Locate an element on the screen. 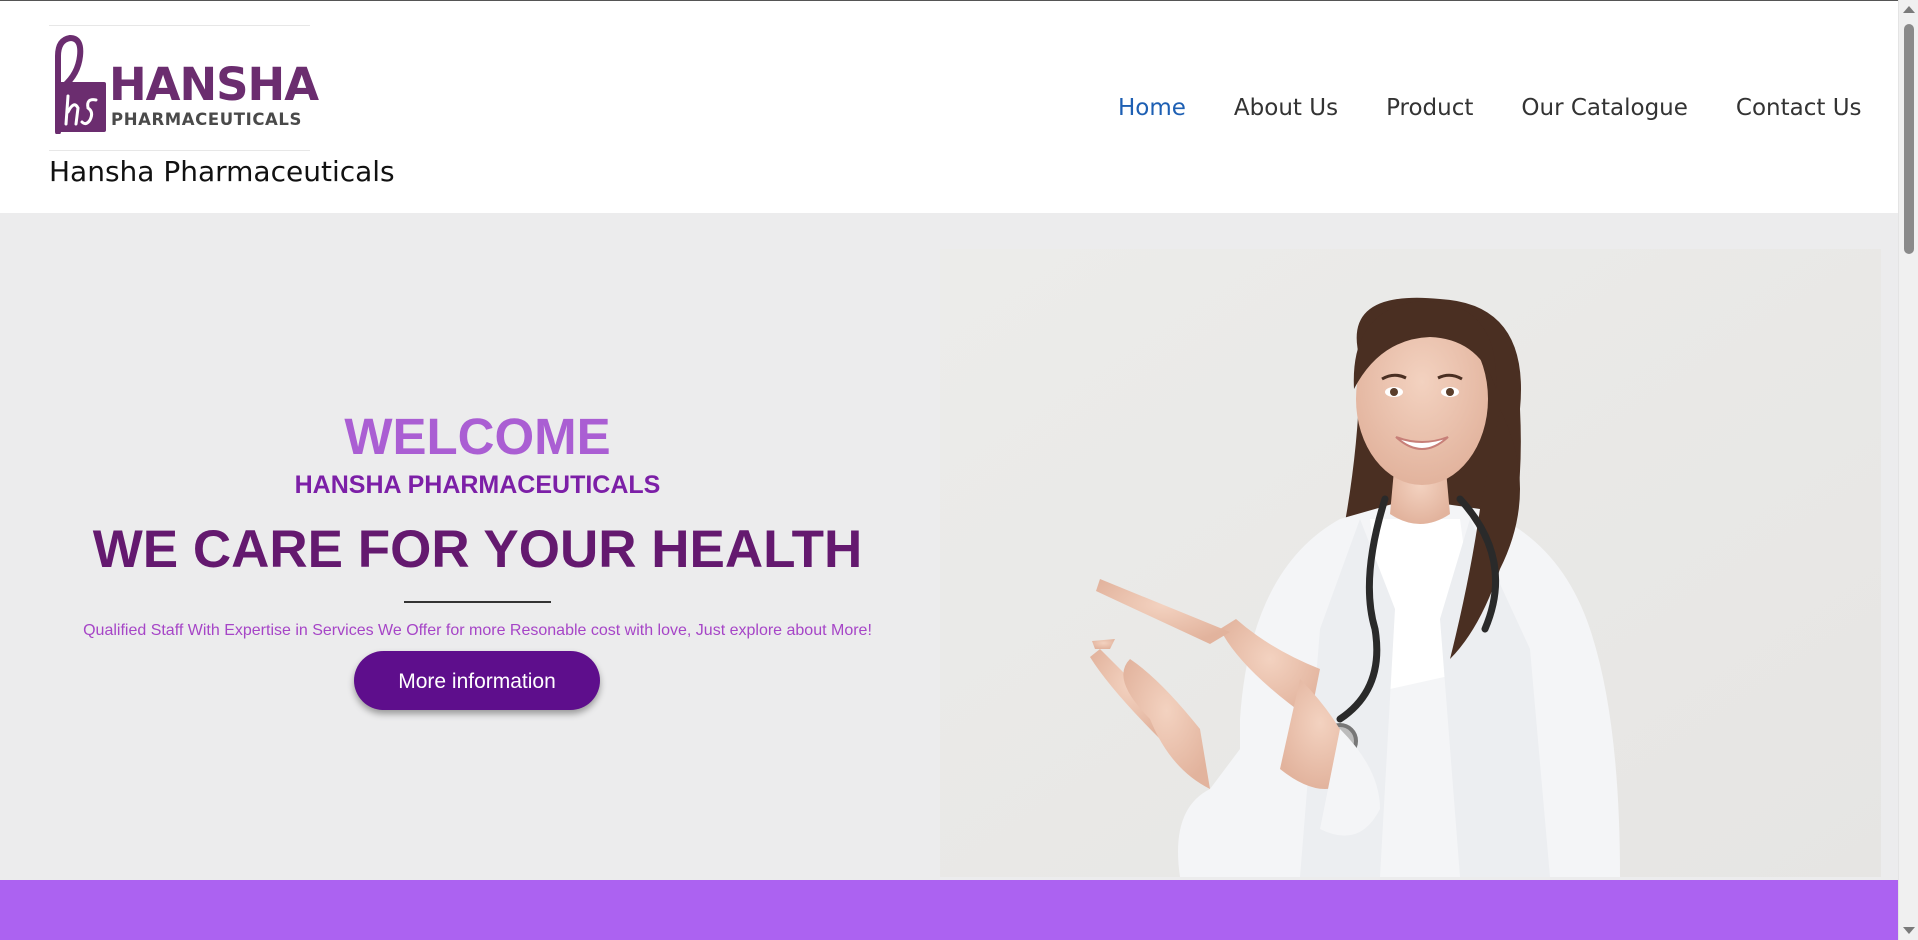 The width and height of the screenshot is (1918, 940). features-band is located at coordinates (949, 910).